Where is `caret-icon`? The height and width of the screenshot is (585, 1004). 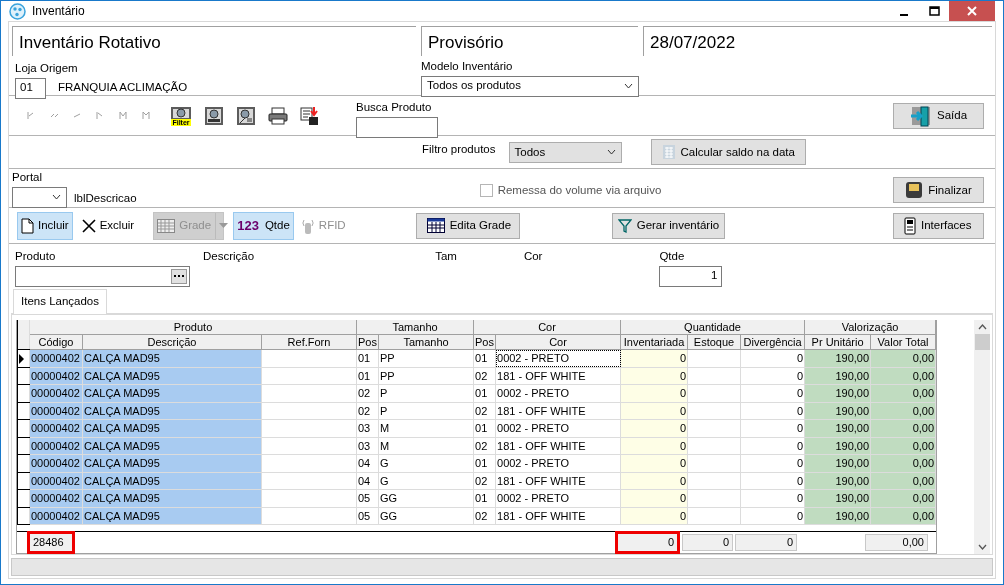
caret-icon is located at coordinates (611, 152).